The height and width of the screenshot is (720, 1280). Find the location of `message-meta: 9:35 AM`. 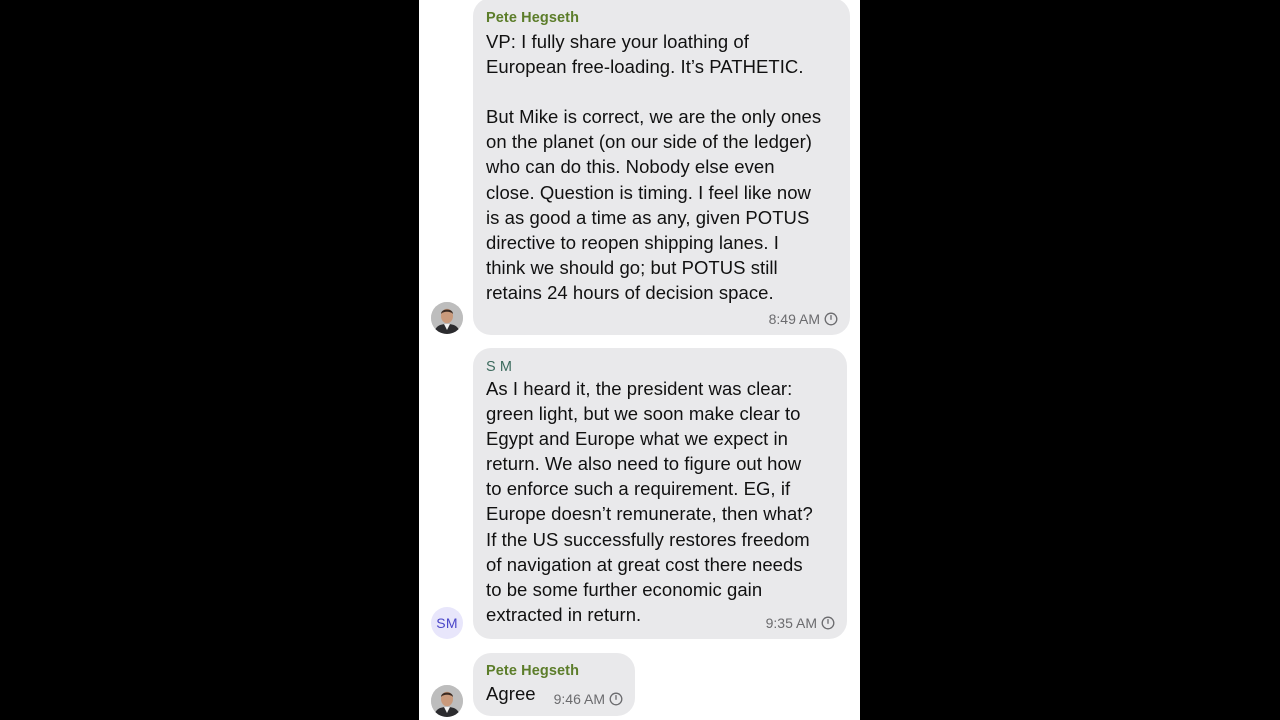

message-meta: 9:35 AM is located at coordinates (800, 623).